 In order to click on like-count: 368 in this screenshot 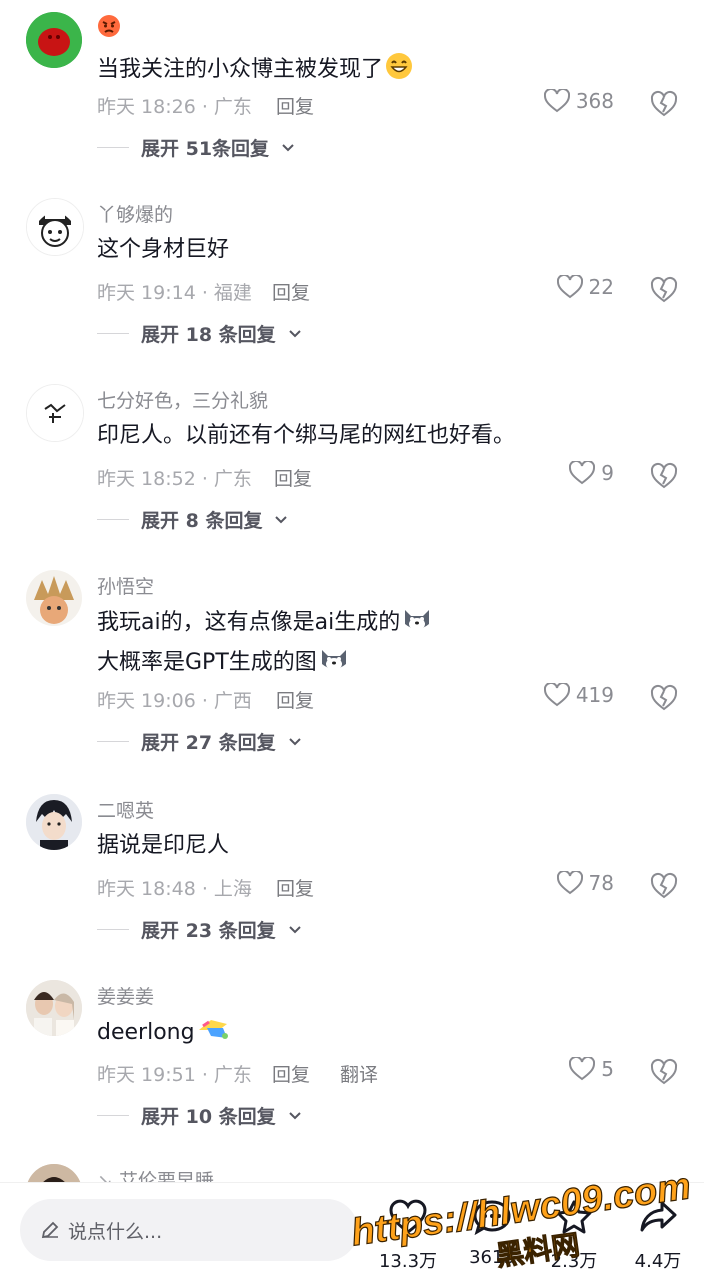, I will do `click(594, 101)`.